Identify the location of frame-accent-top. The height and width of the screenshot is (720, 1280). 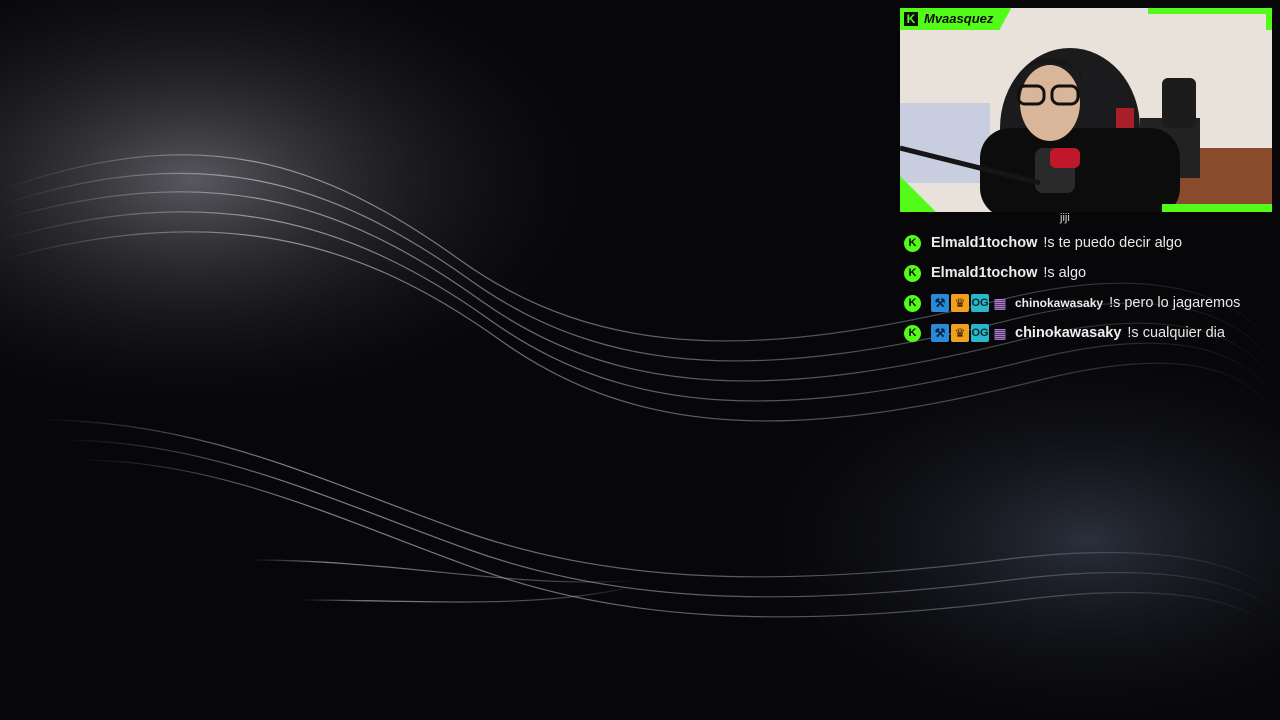
(1210, 11).